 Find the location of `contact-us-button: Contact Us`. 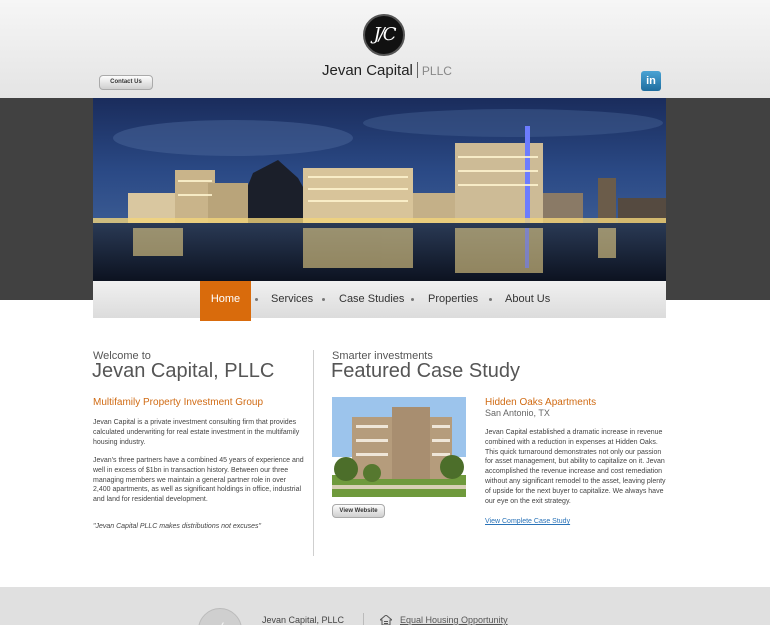

contact-us-button: Contact Us is located at coordinates (126, 82).